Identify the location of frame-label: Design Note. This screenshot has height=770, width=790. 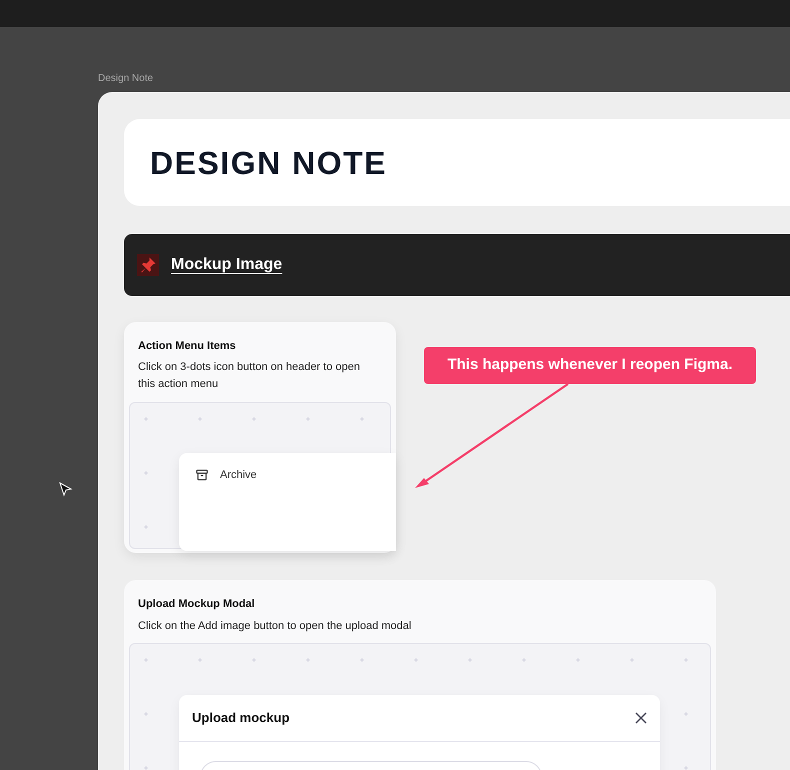
(126, 79).